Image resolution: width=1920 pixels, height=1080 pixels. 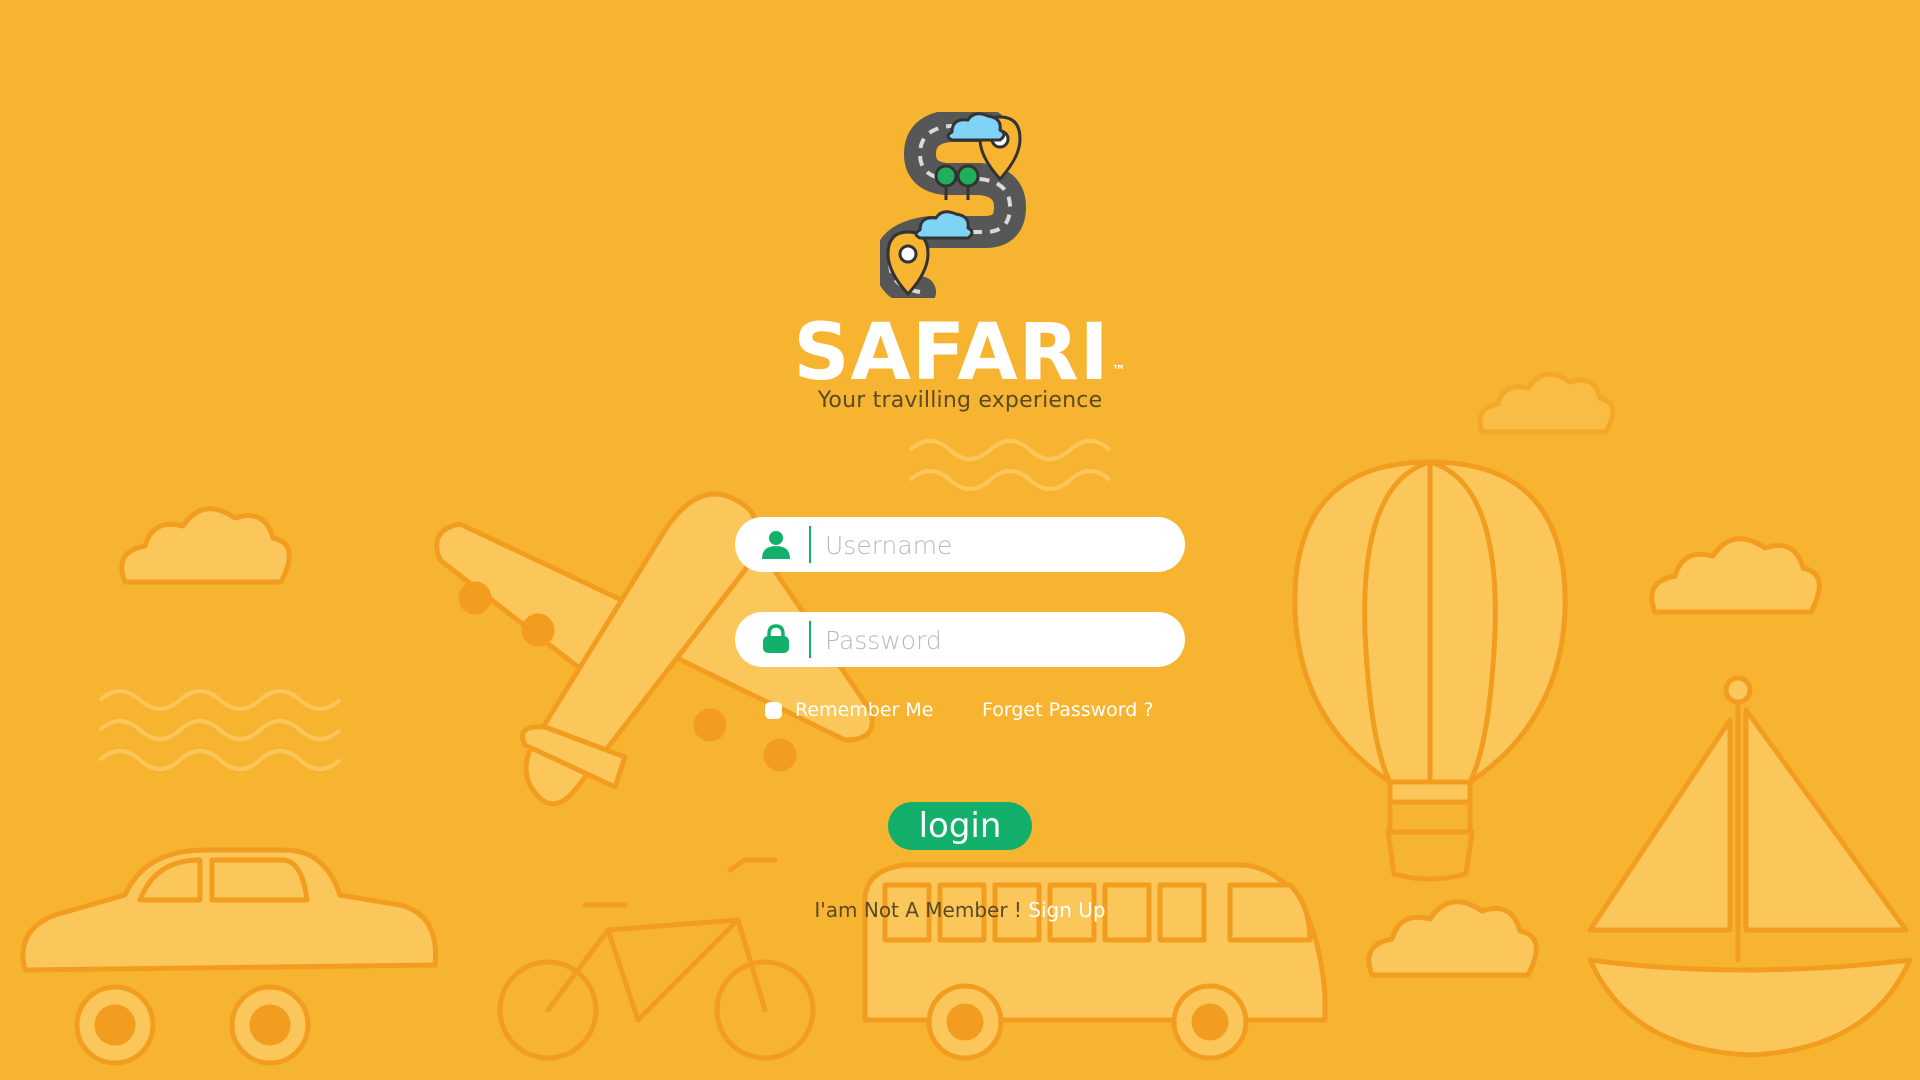 What do you see at coordinates (229, 956) in the screenshot?
I see `car-icon` at bounding box center [229, 956].